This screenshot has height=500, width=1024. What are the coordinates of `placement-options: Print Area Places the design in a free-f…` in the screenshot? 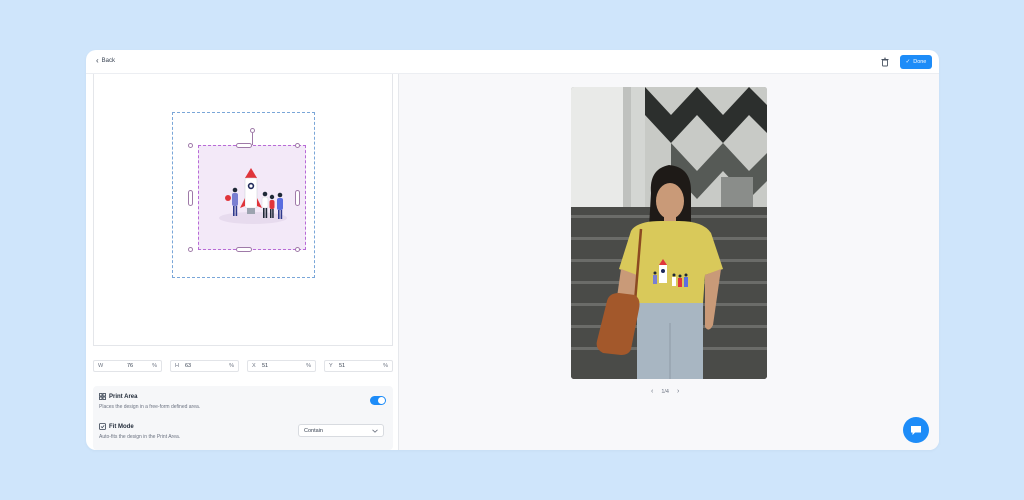 It's located at (243, 418).